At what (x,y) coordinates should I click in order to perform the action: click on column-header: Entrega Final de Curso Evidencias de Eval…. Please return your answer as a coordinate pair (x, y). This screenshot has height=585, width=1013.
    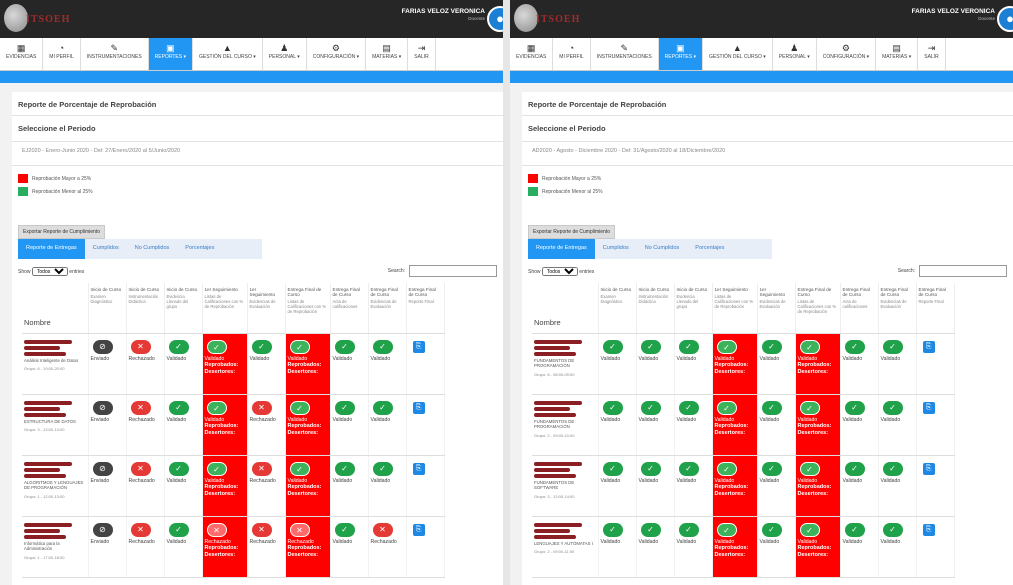
    Looking at the image, I should click on (897, 308).